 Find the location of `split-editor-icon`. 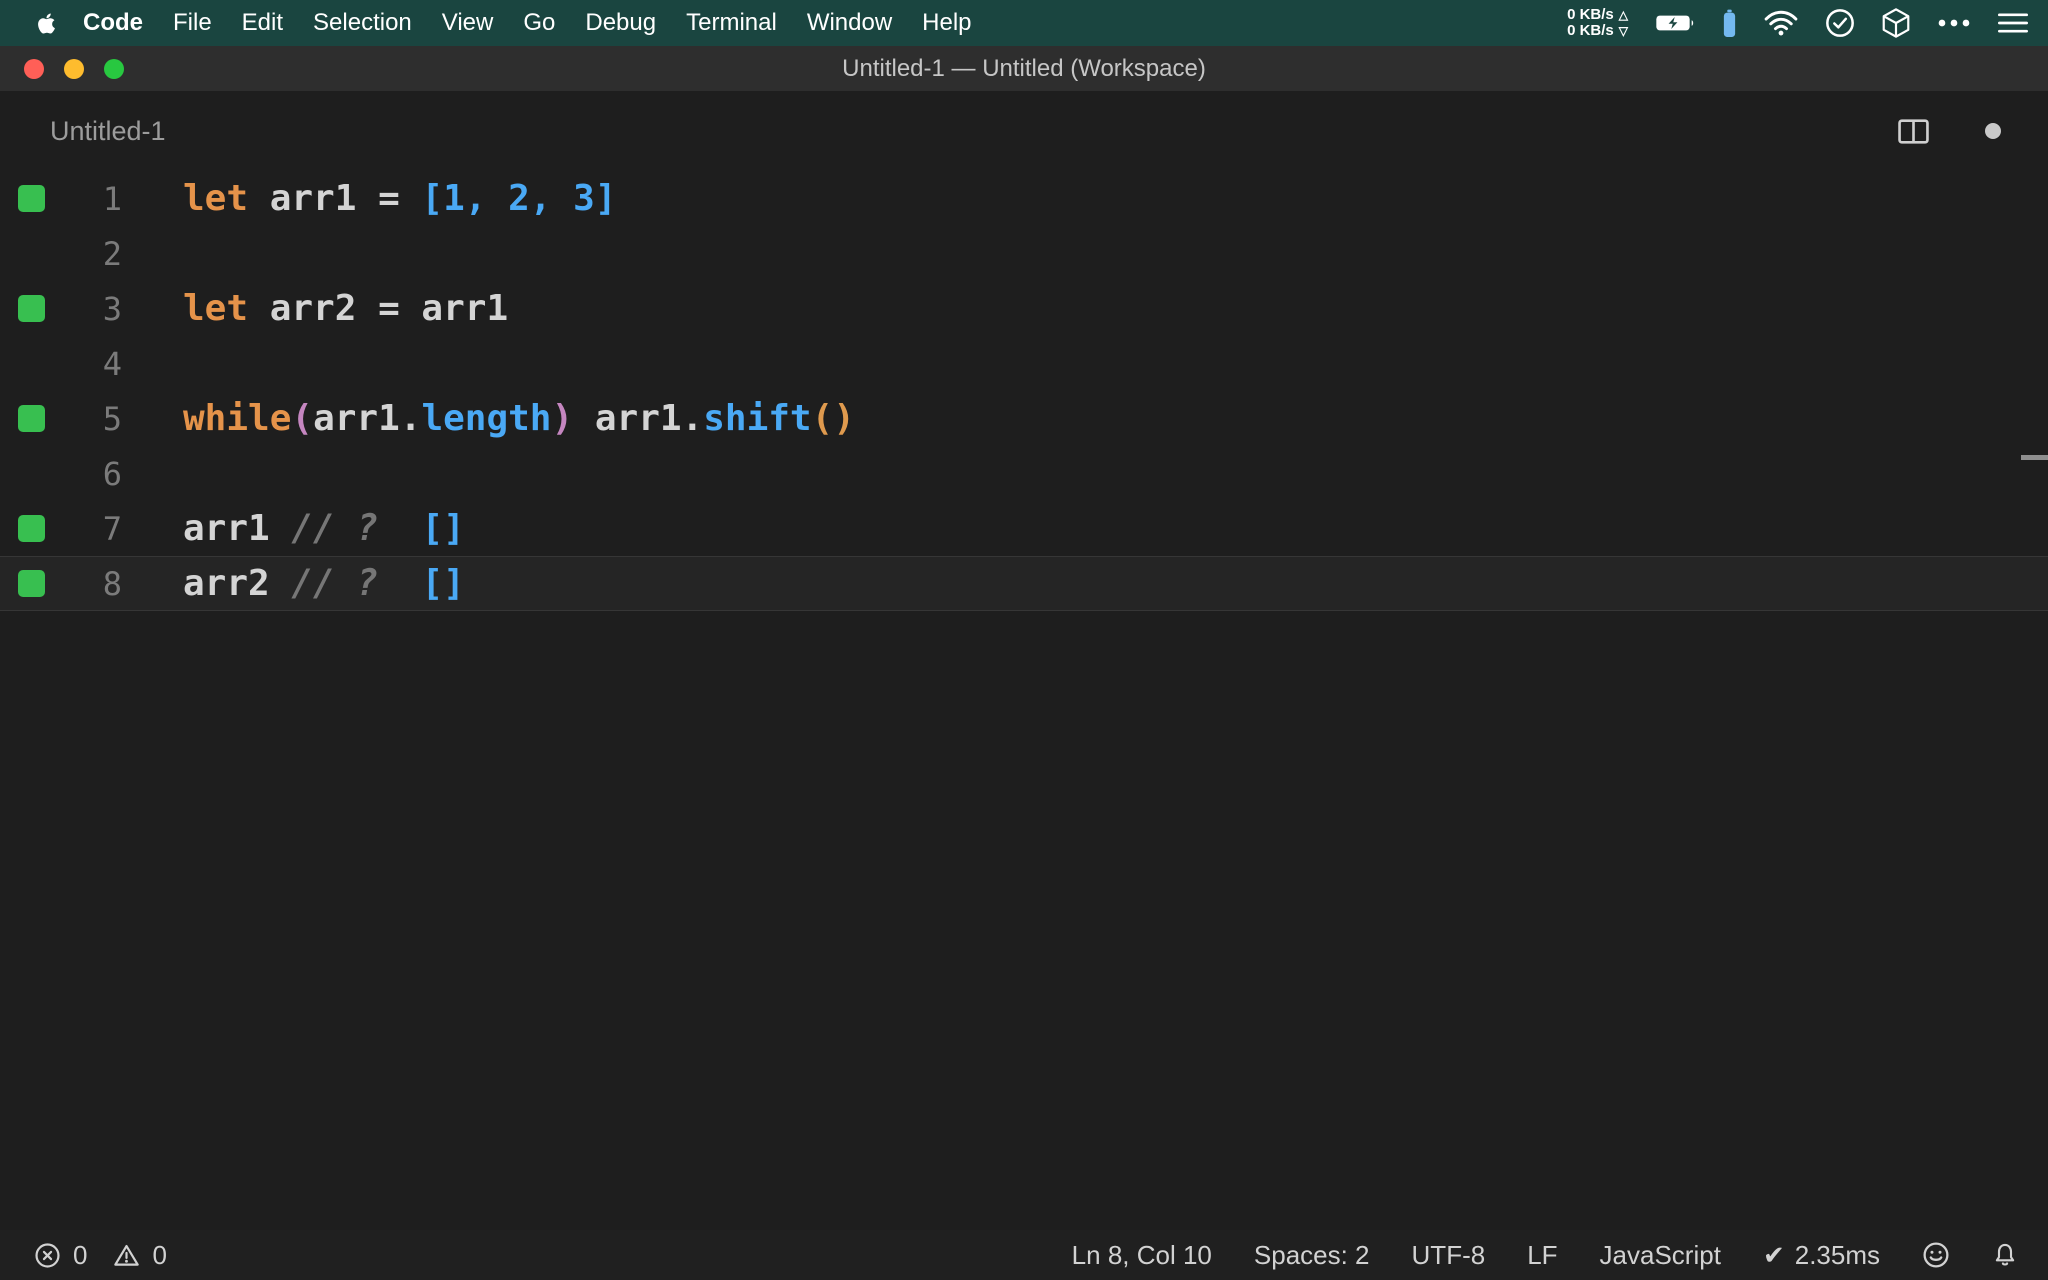

split-editor-icon is located at coordinates (1913, 131).